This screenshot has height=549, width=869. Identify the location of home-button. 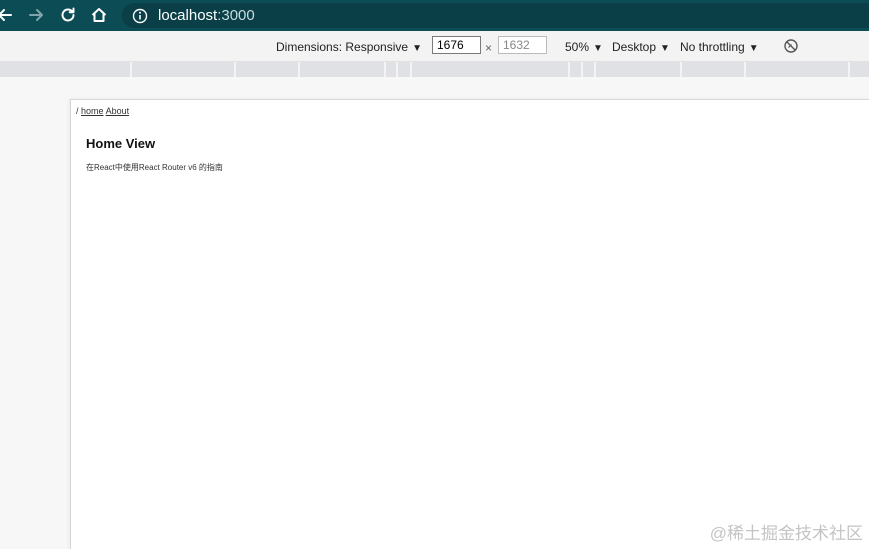
(99, 15).